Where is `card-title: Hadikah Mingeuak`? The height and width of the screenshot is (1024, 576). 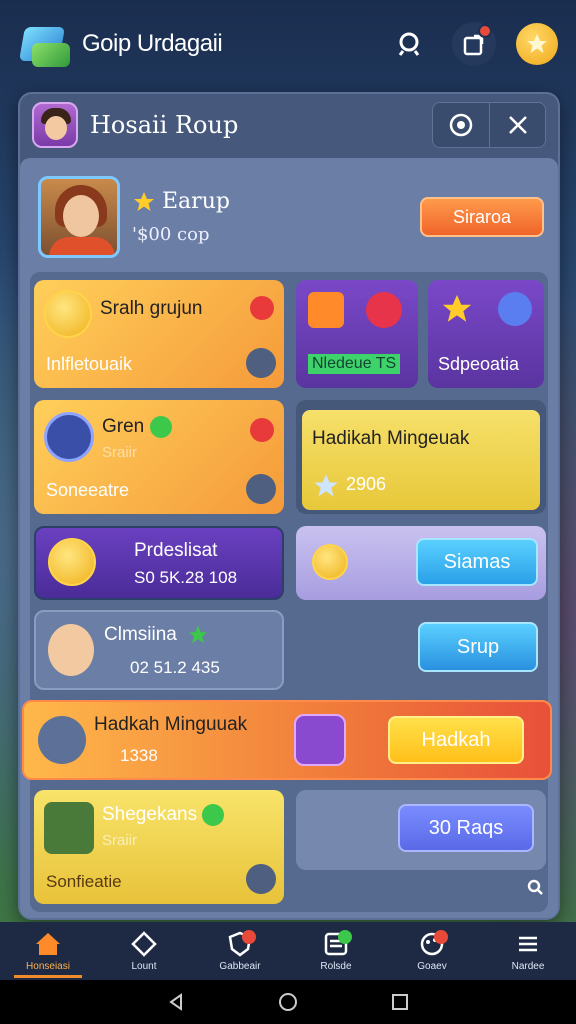
card-title: Hadikah Mingeuak is located at coordinates (391, 438).